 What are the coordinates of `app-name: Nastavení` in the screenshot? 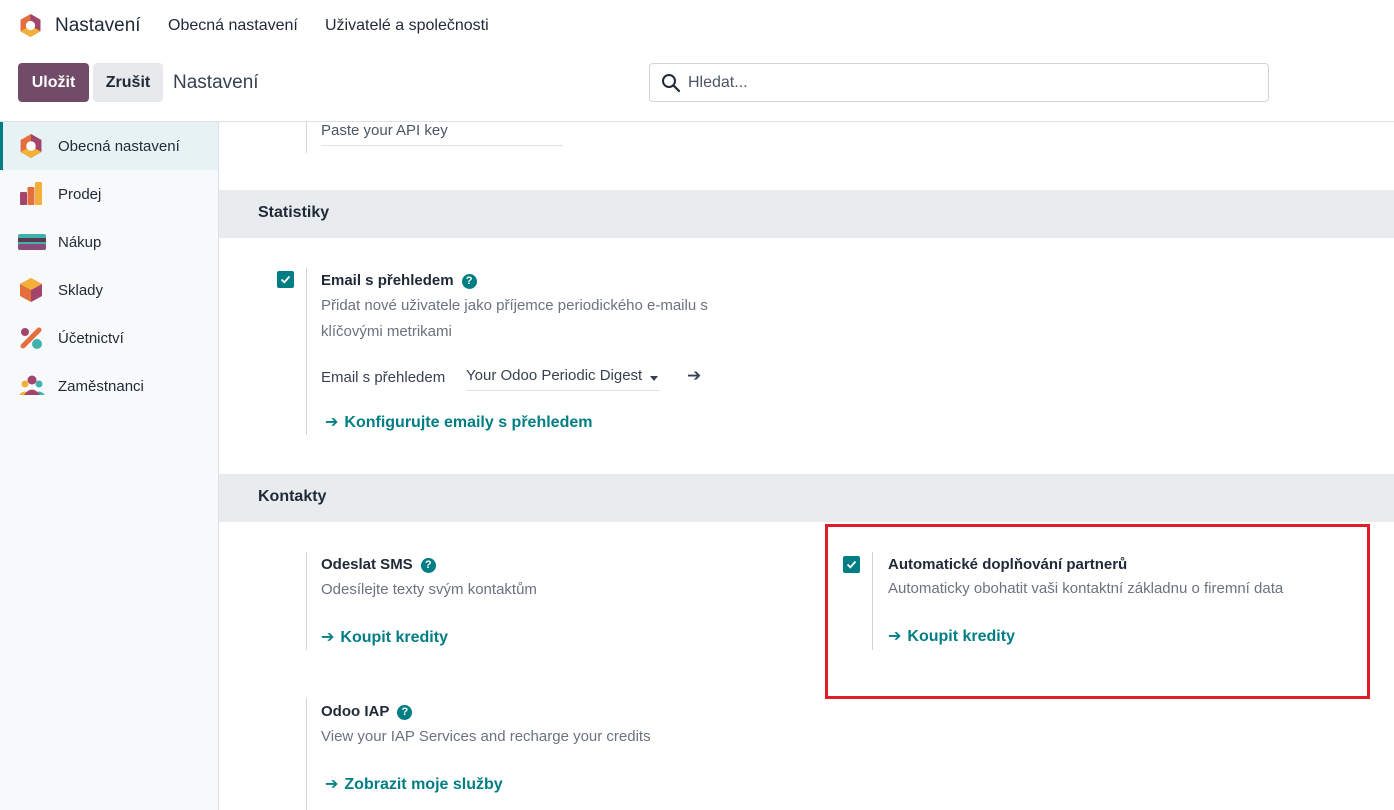 It's located at (98, 26).